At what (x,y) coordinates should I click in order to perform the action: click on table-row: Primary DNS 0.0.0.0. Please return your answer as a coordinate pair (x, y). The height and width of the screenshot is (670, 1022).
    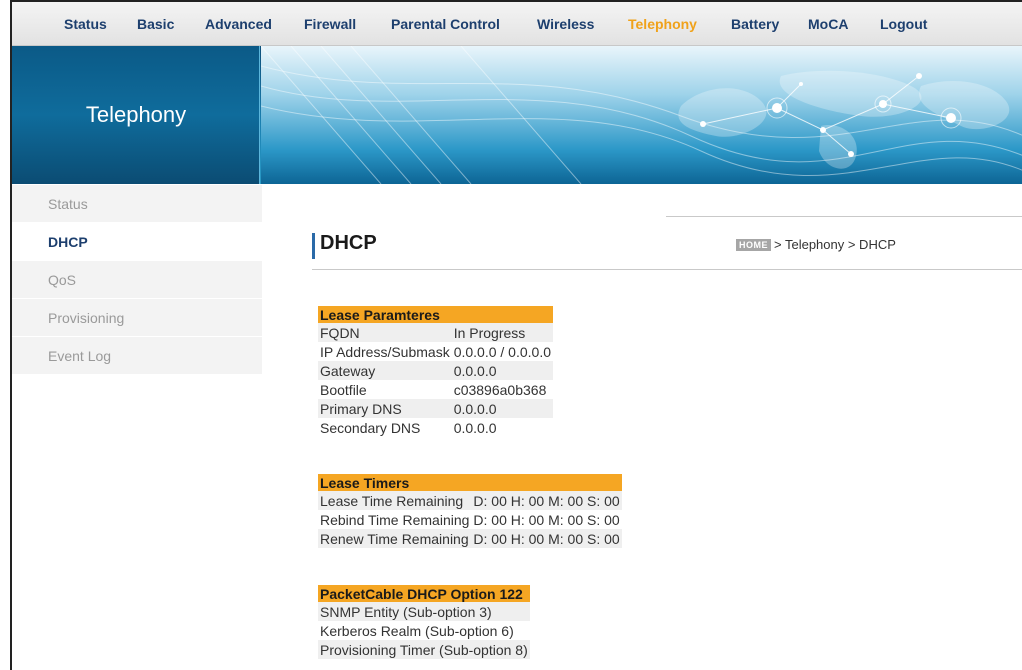
    Looking at the image, I should click on (435, 408).